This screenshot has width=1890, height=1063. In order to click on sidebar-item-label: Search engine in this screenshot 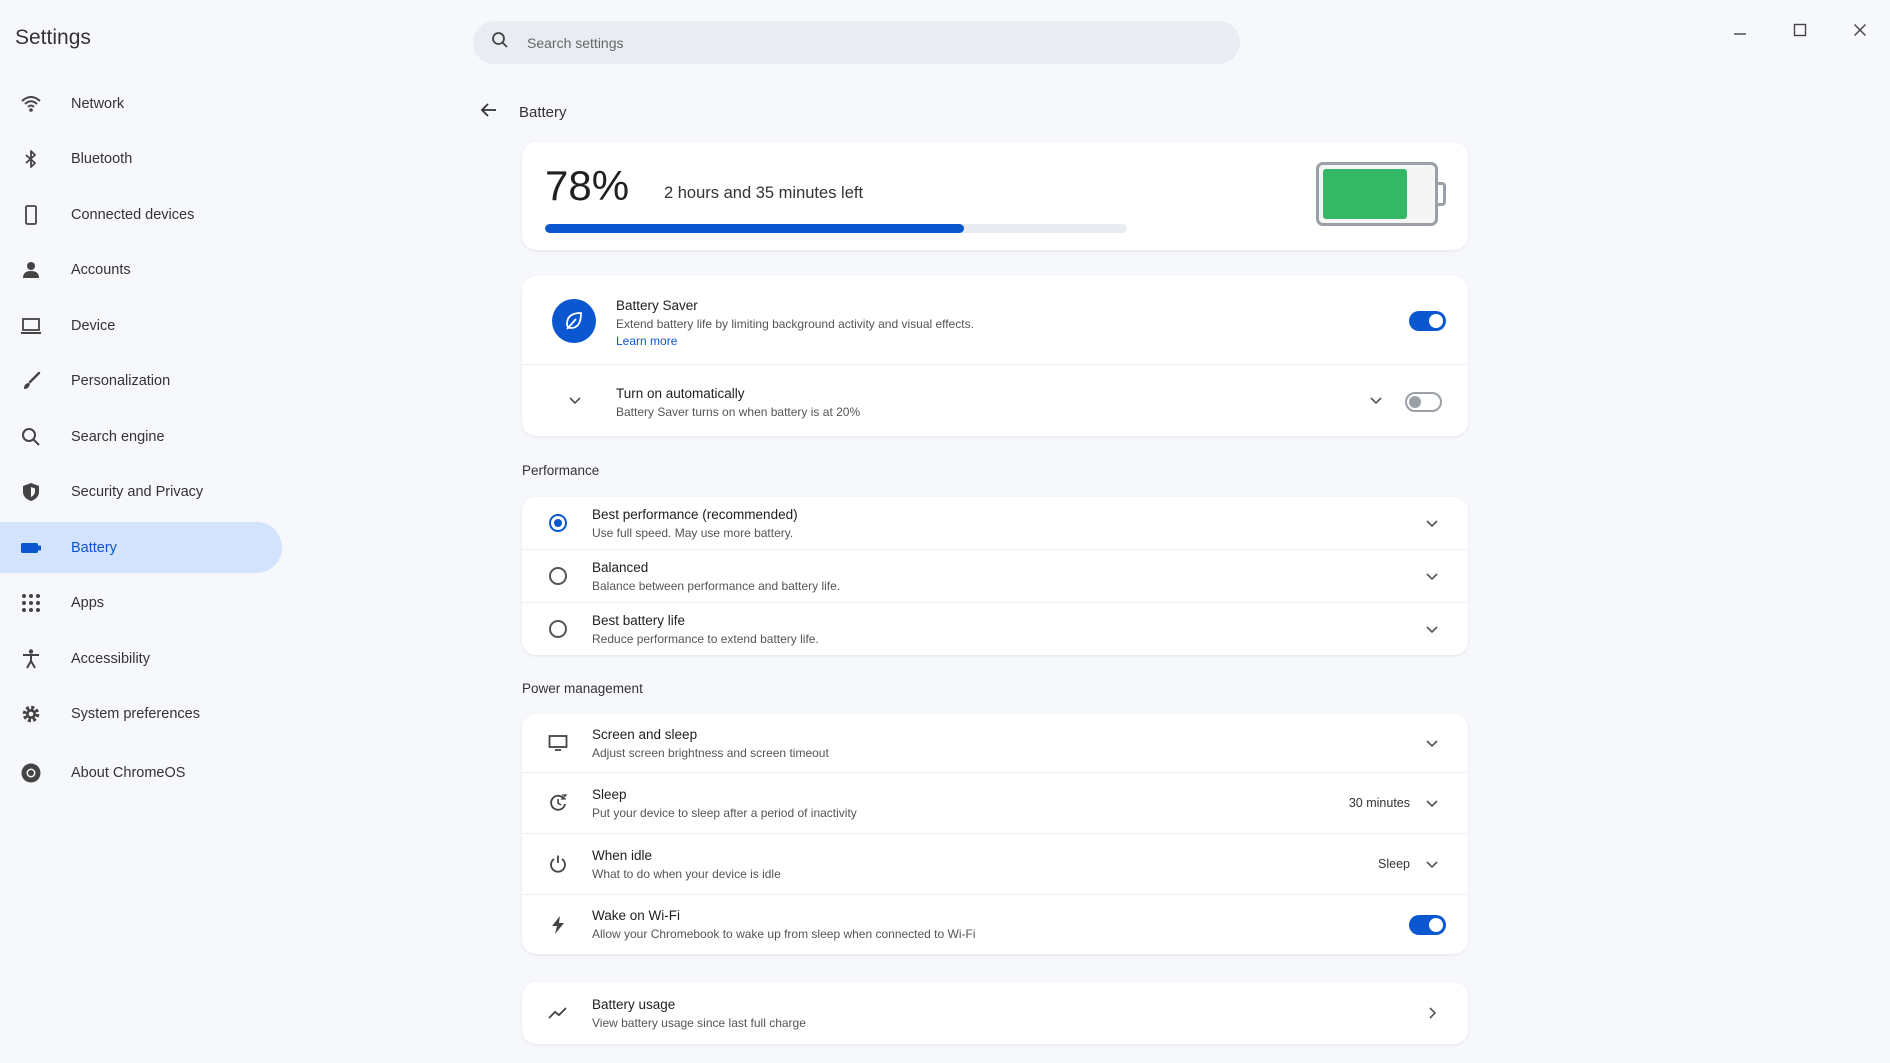, I will do `click(118, 436)`.